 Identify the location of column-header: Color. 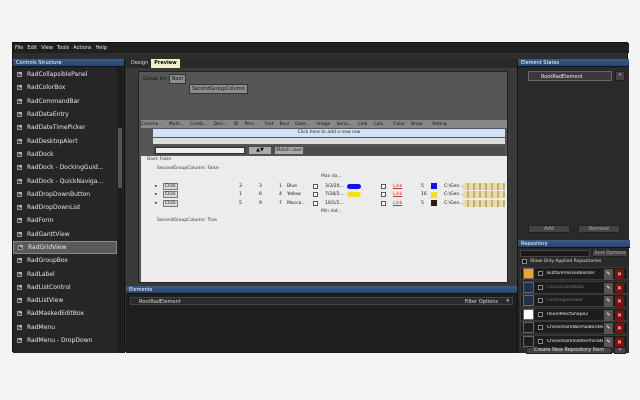
(399, 124).